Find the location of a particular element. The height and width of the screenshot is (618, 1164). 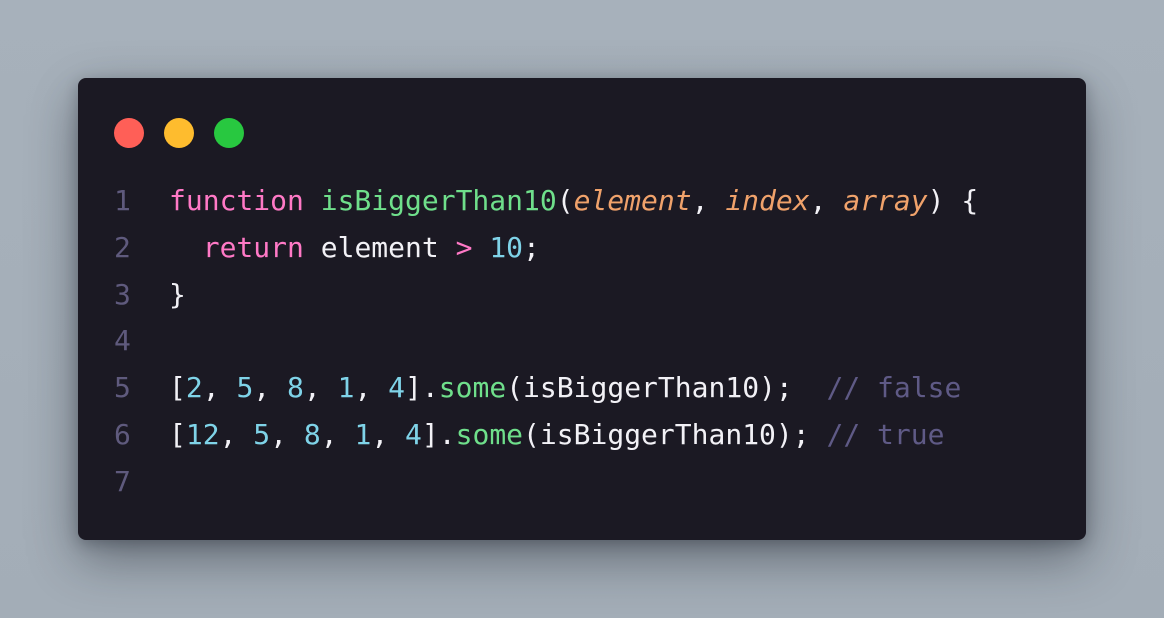

code-token: // false is located at coordinates (894, 388).